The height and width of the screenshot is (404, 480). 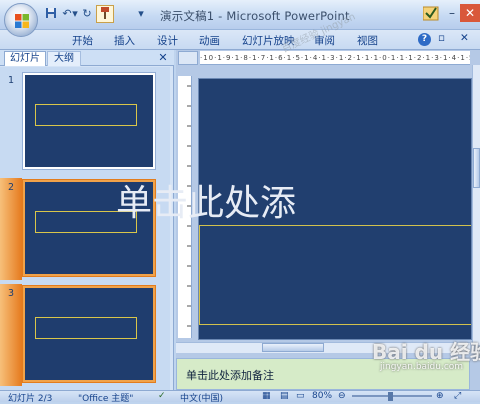 What do you see at coordinates (335, 275) in the screenshot?
I see `title-placeholder` at bounding box center [335, 275].